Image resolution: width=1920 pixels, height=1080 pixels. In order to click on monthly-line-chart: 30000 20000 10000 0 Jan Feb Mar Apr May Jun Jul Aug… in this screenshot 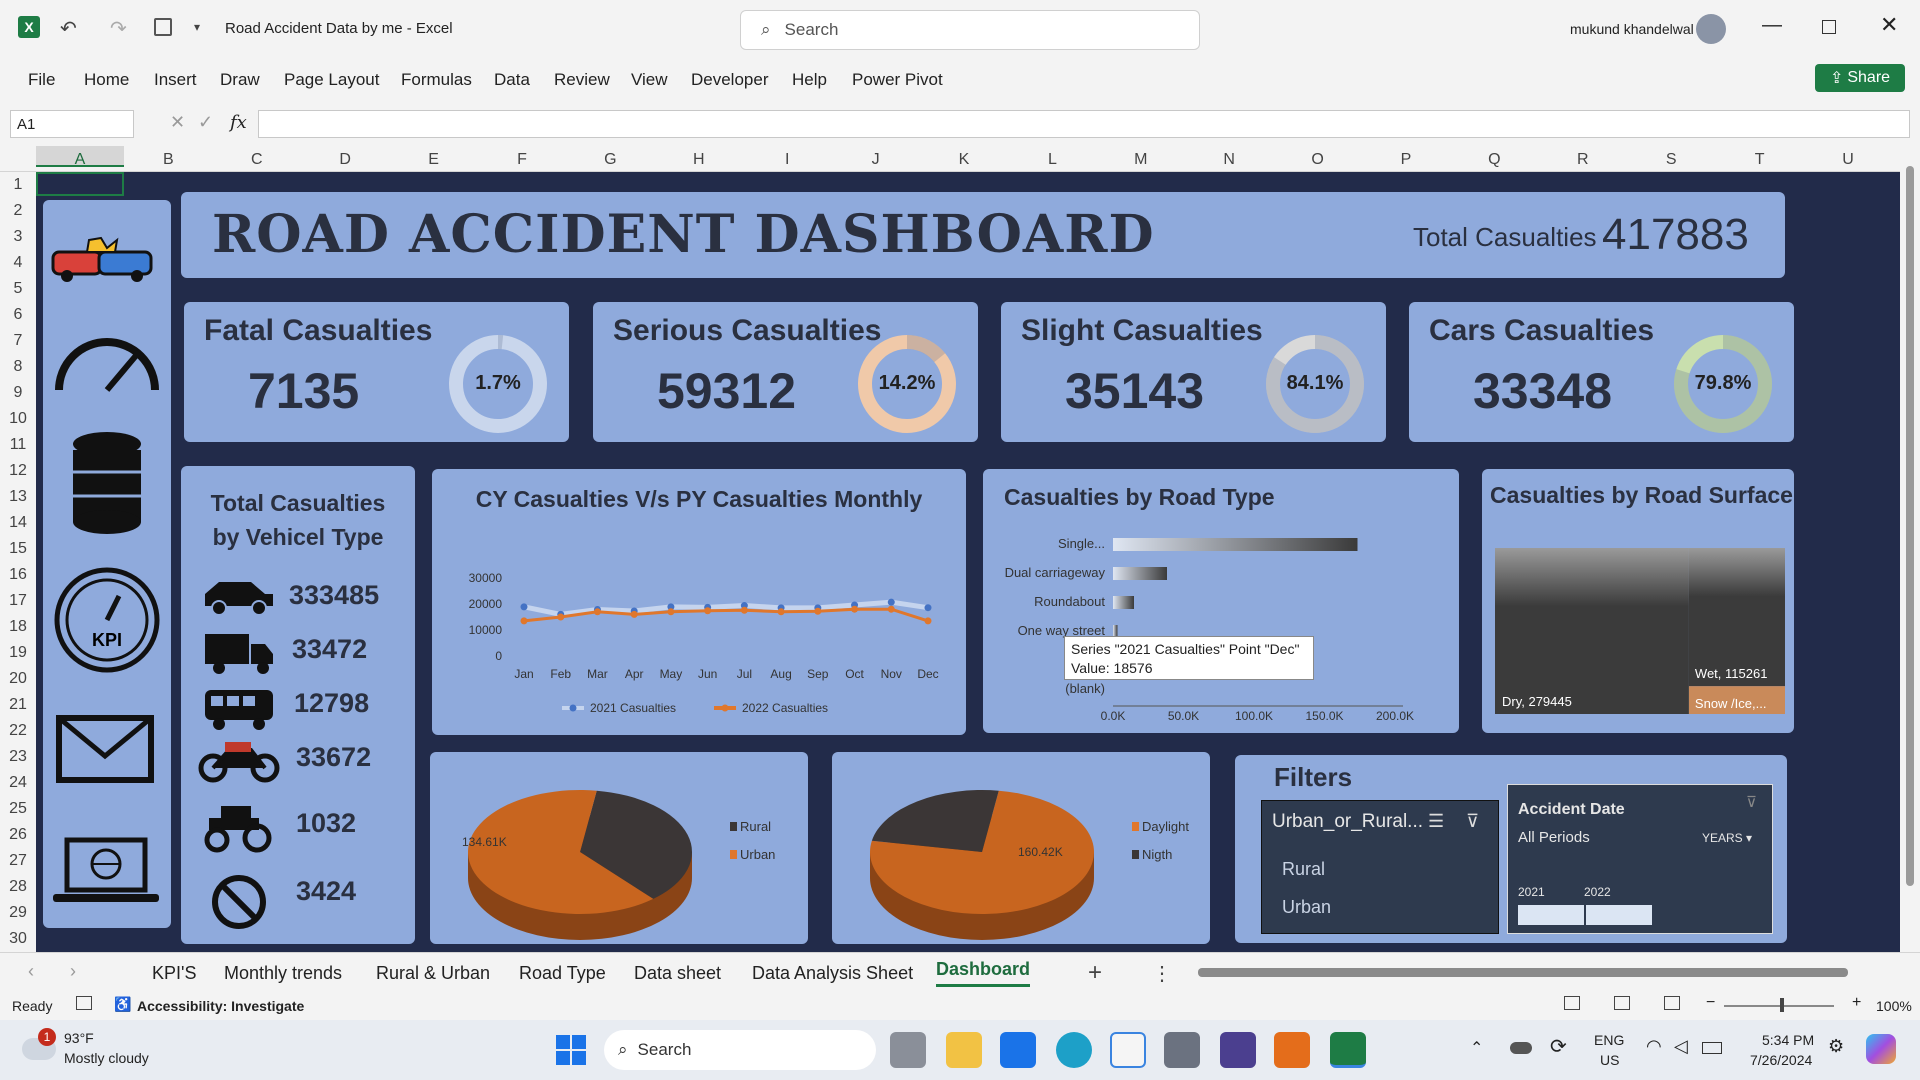, I will do `click(699, 645)`.